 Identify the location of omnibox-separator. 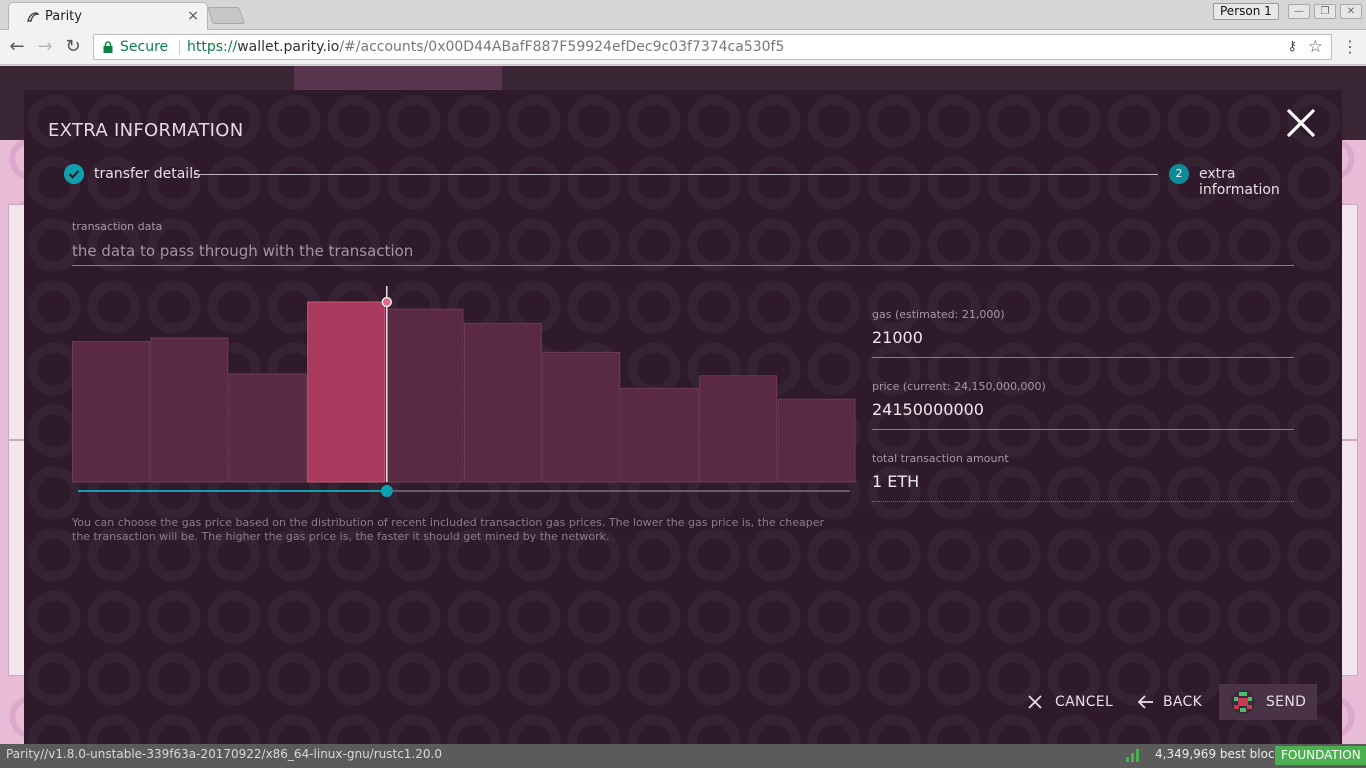
(179, 47).